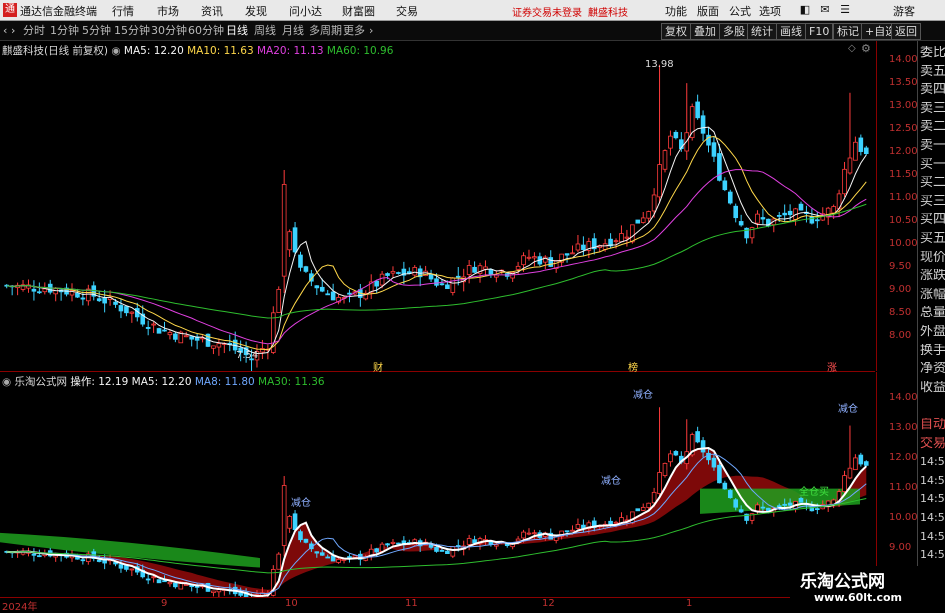  Describe the element at coordinates (932, 146) in the screenshot. I see `side-panel-item: 卖一` at that location.